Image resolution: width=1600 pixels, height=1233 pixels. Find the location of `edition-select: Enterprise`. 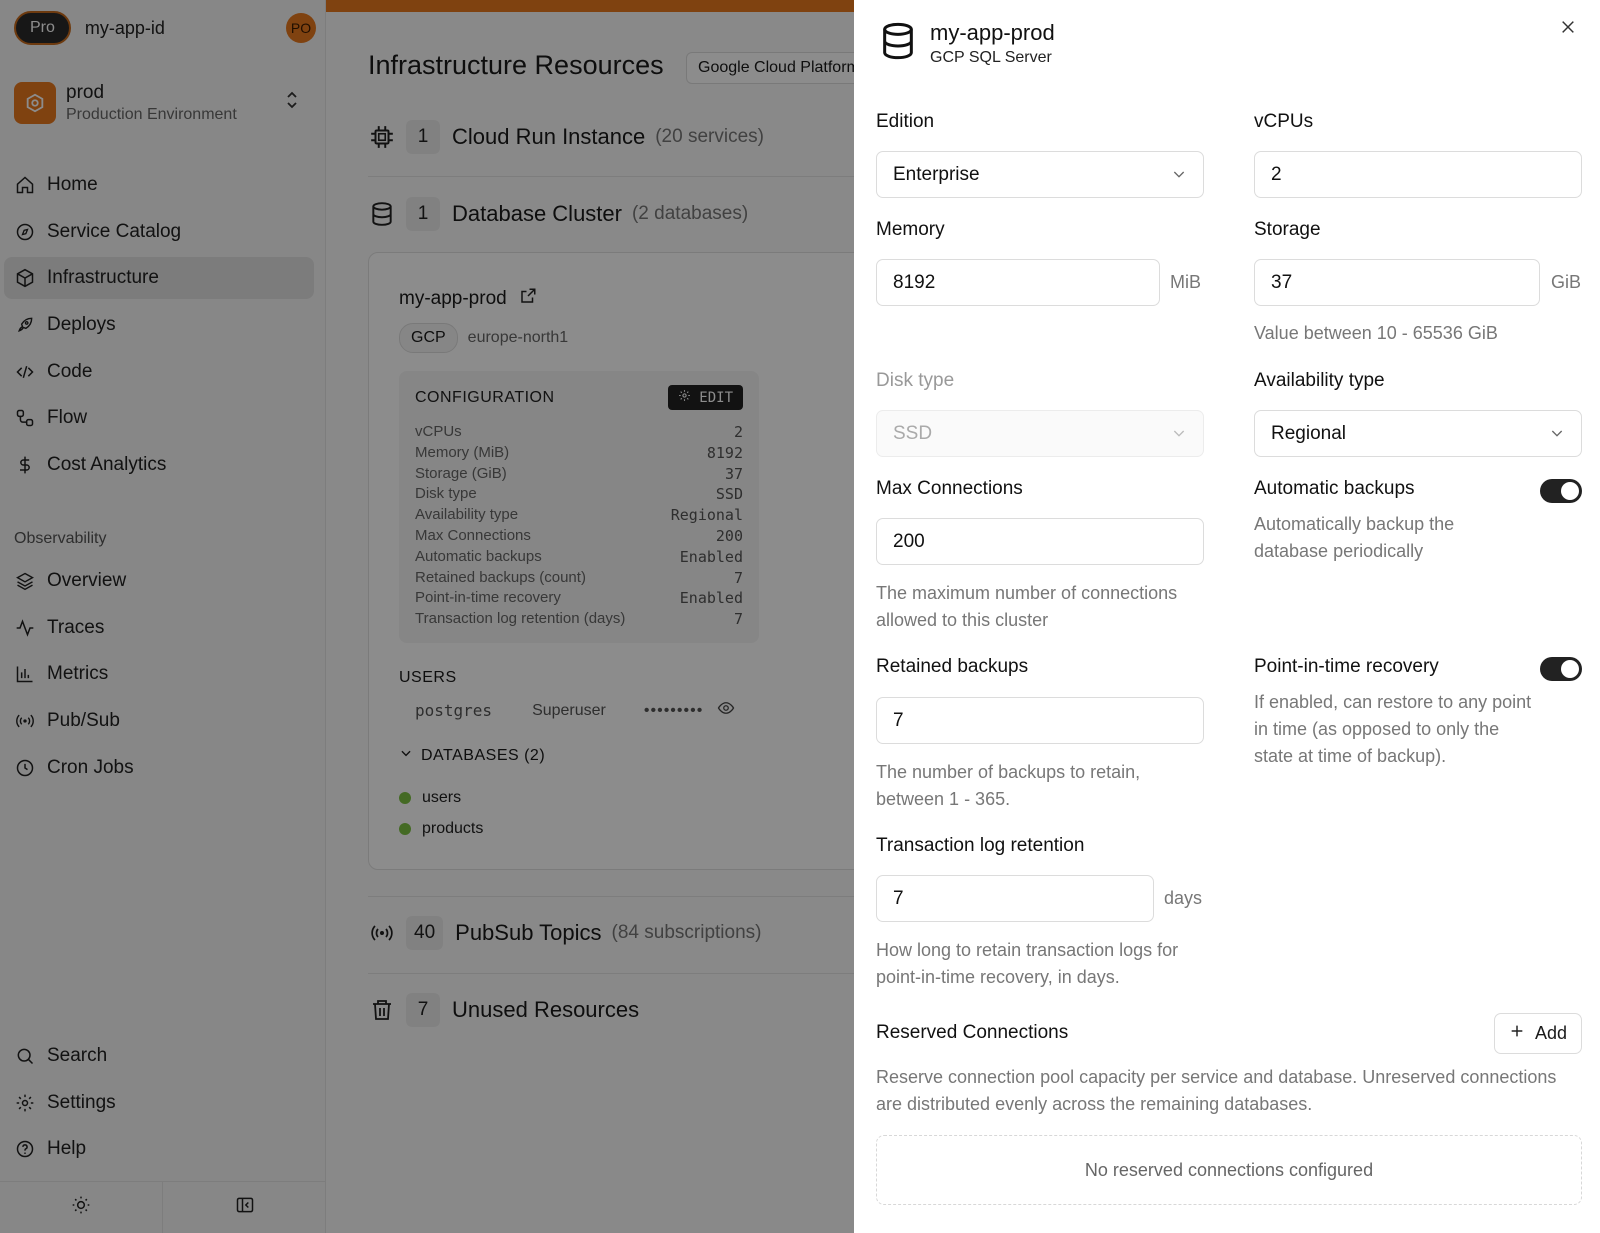

edition-select: Enterprise is located at coordinates (1040, 174).